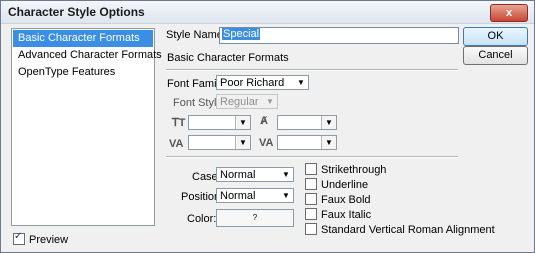  I want to click on preview-toggle: Preview, so click(41, 238).